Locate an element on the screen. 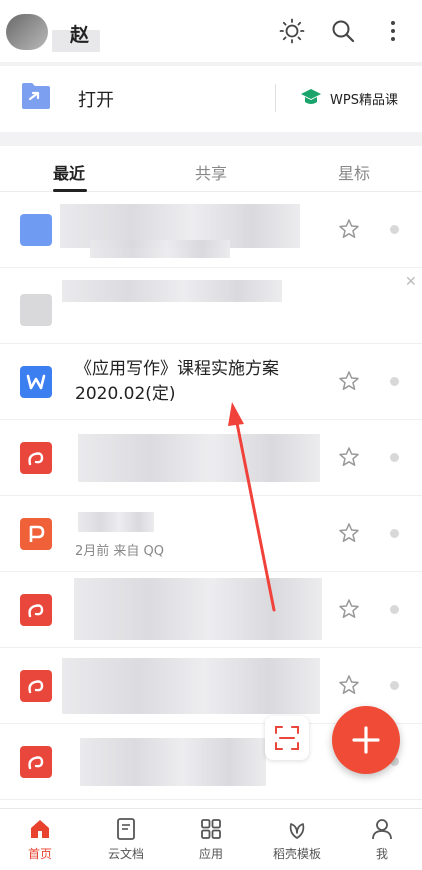 Image resolution: width=422 pixels, height=870 pixels. more-vert-icon is located at coordinates (393, 31).